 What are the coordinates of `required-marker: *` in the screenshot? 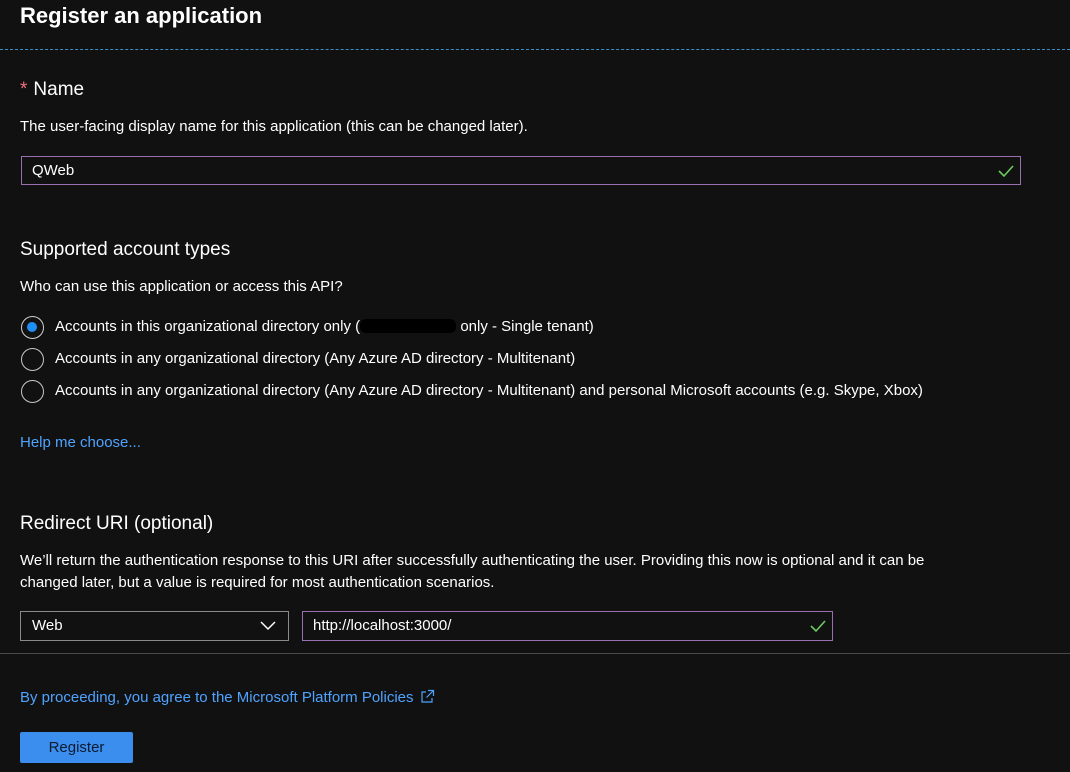 It's located at (24, 89).